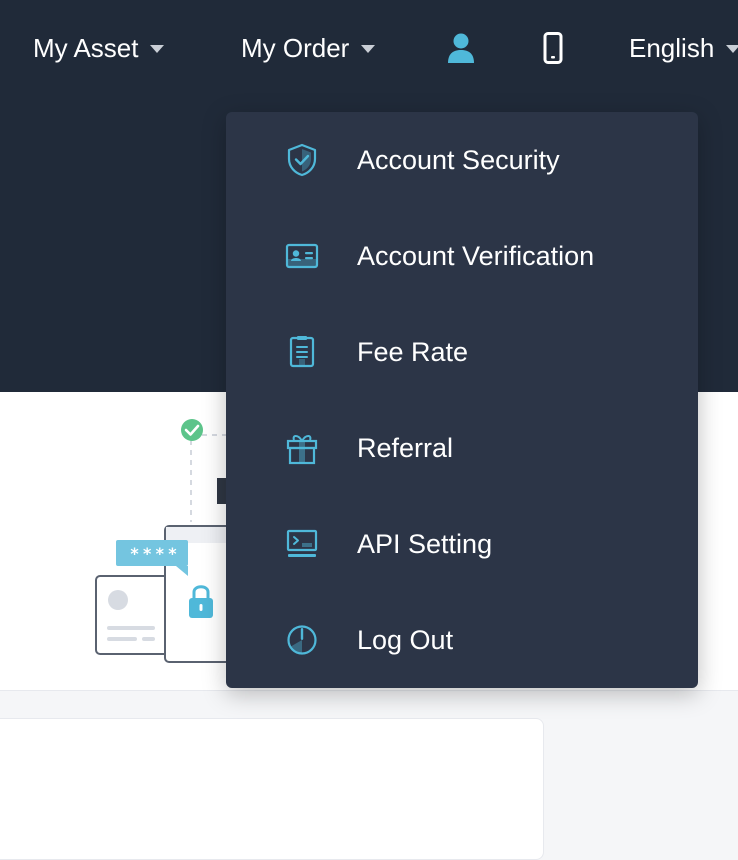 The height and width of the screenshot is (860, 738). Describe the element at coordinates (86, 47) in the screenshot. I see `my-asset-label: My Asset` at that location.